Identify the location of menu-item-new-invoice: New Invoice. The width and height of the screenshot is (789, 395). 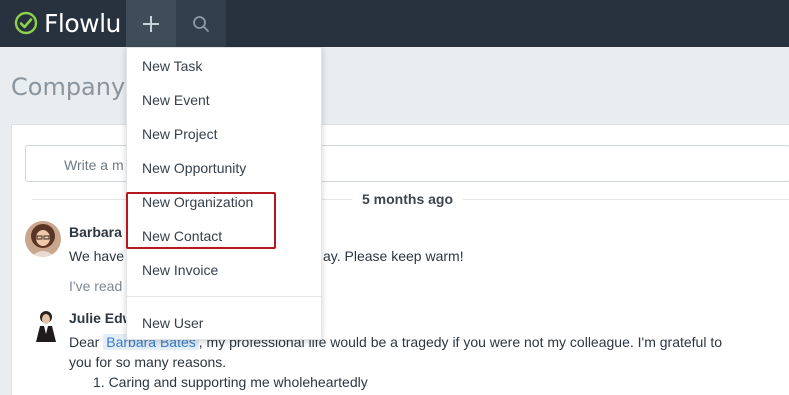
(180, 270).